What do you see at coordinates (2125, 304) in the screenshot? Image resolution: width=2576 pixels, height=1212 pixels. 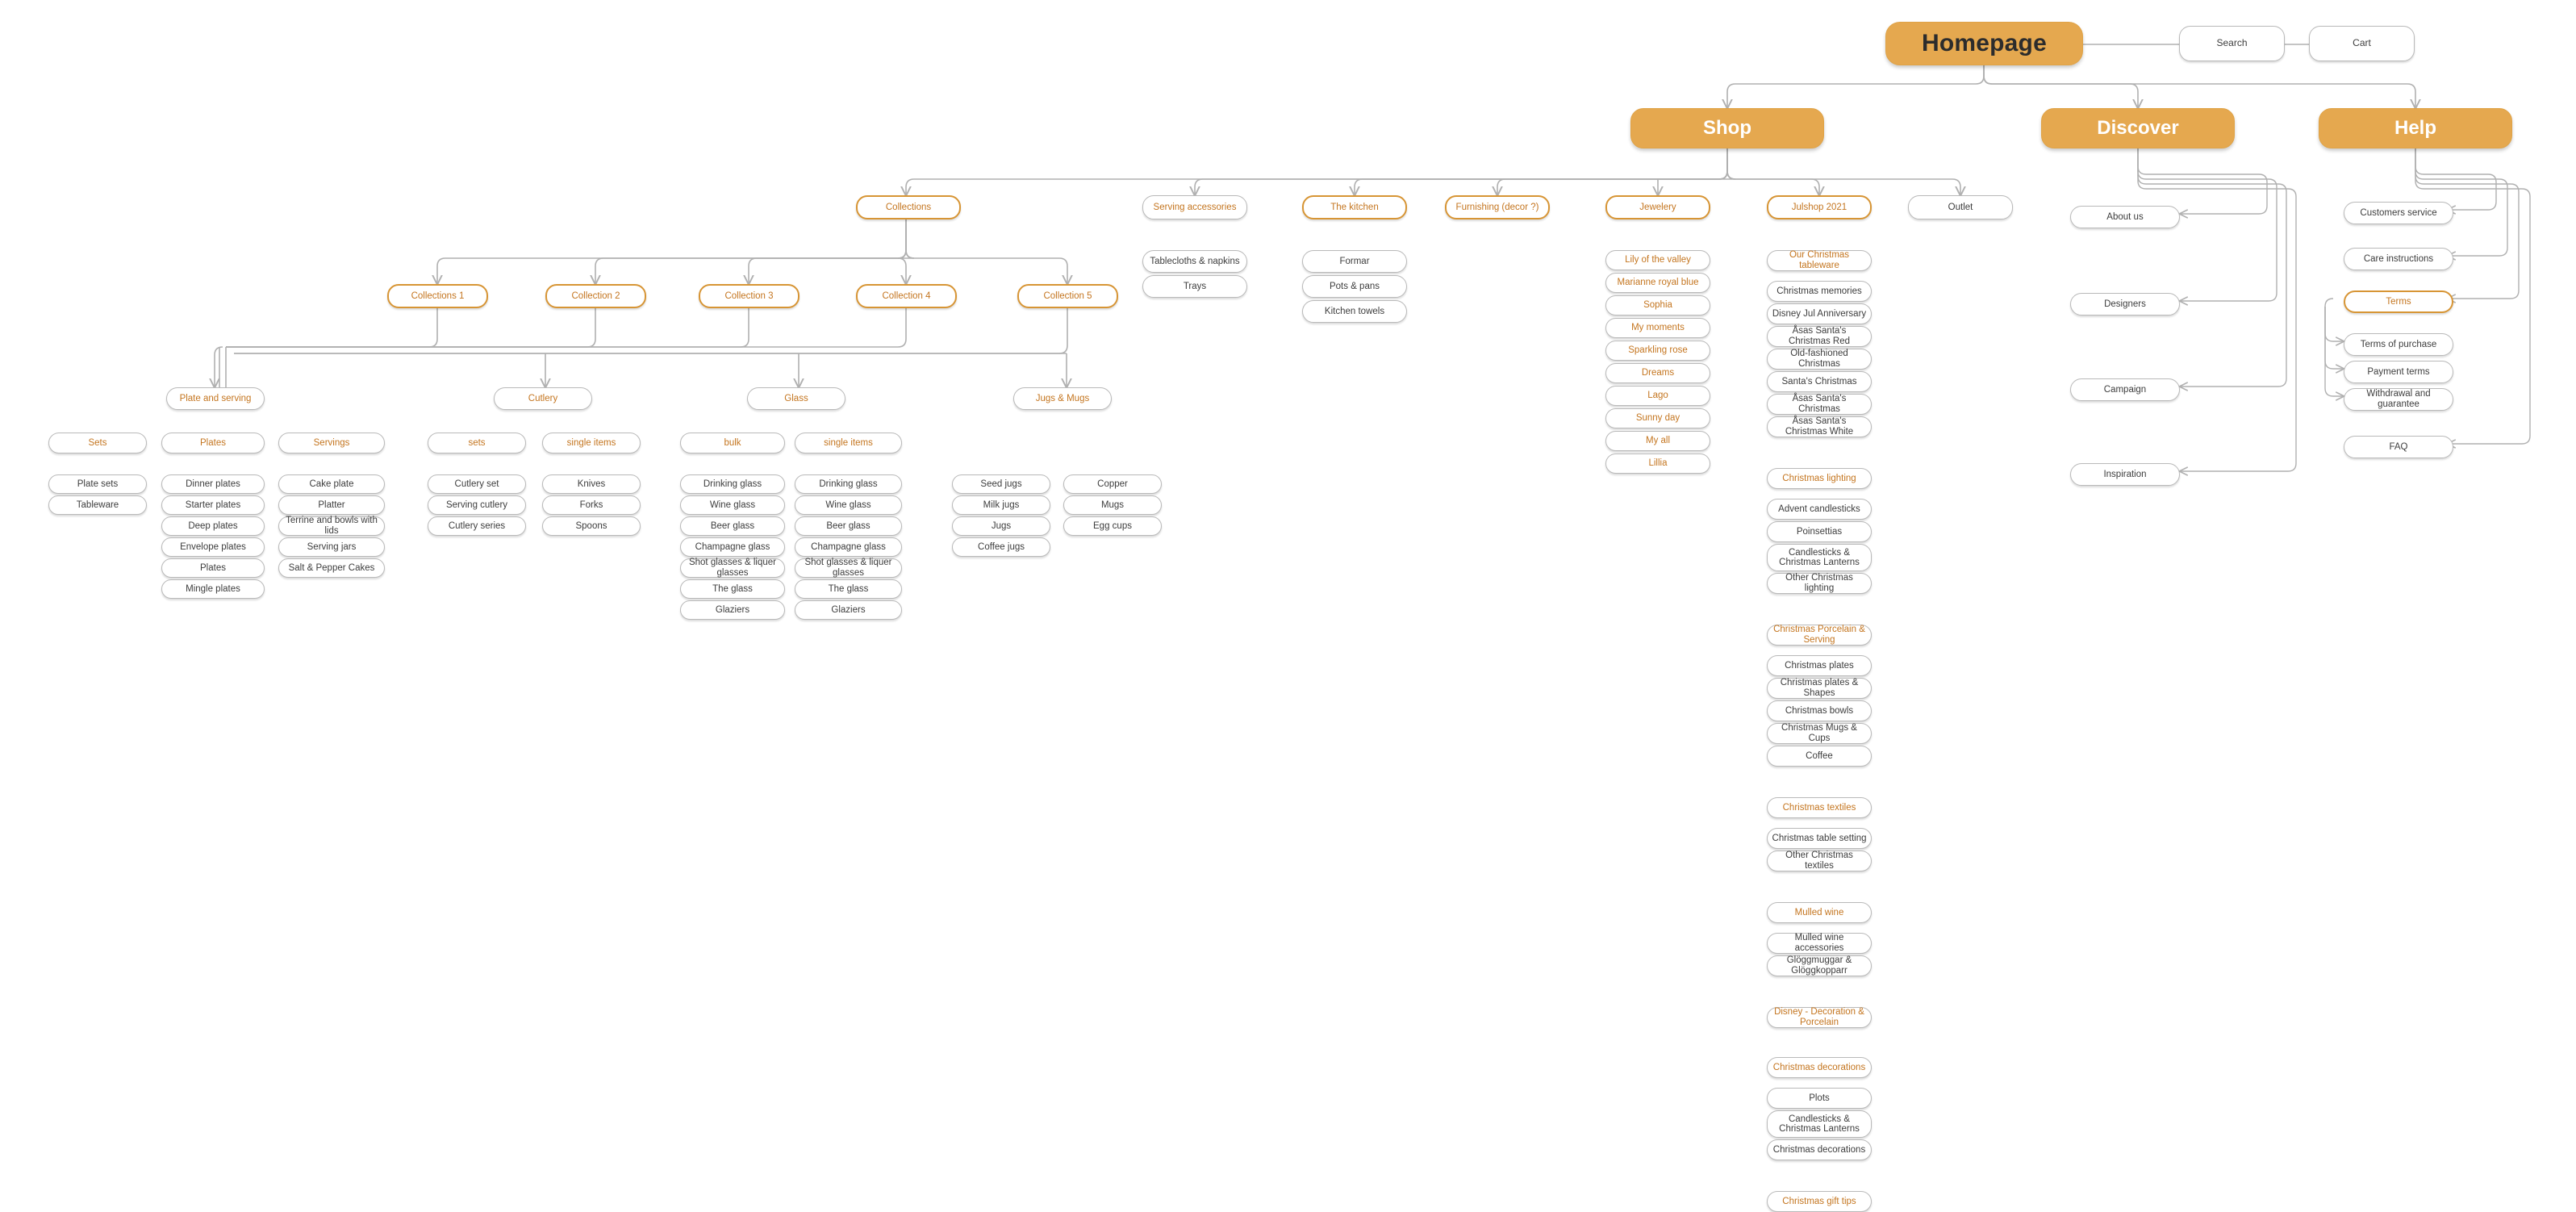 I see `node-discover-item: Designers` at bounding box center [2125, 304].